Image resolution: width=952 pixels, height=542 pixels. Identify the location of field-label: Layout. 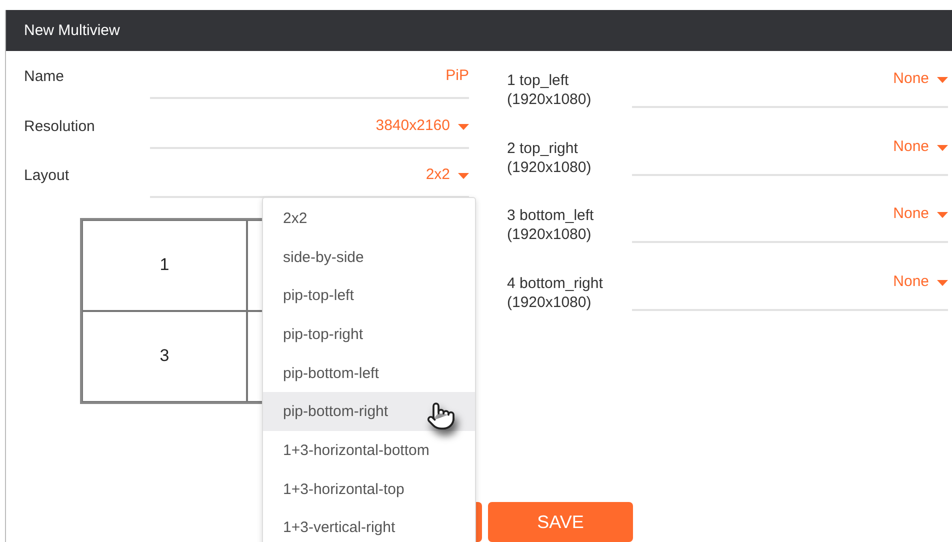
(47, 175).